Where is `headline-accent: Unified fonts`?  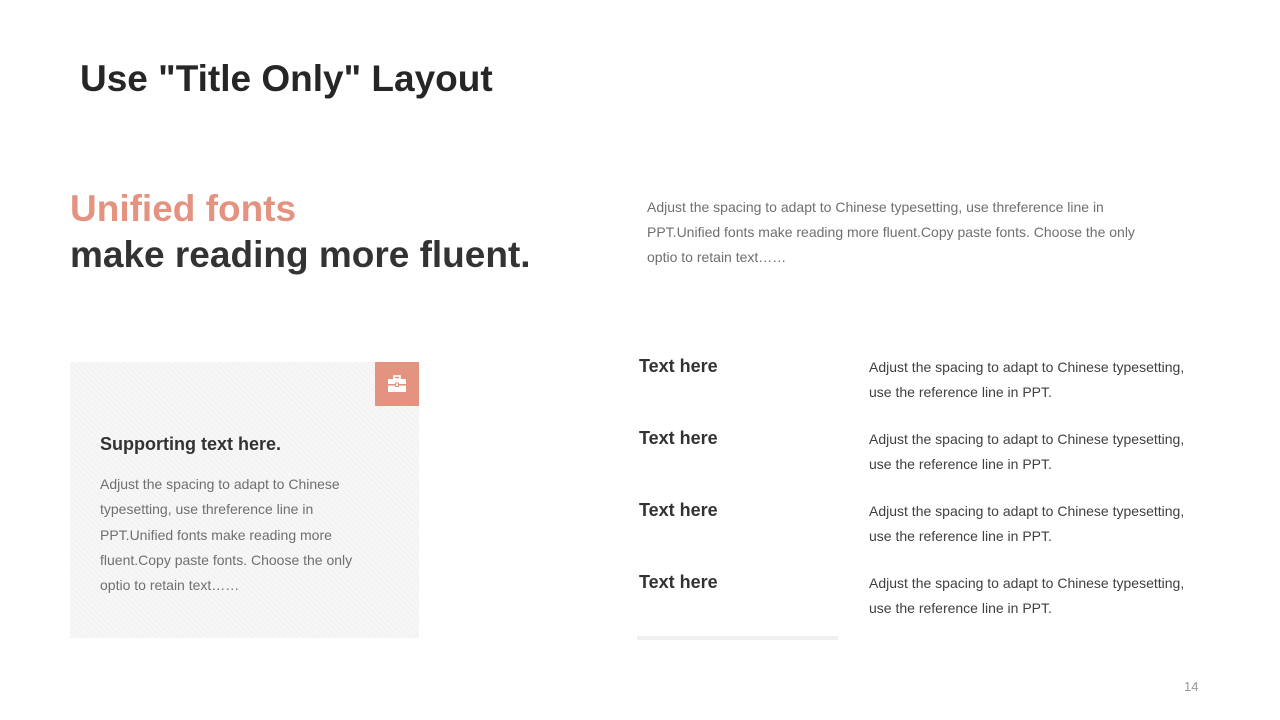
headline-accent: Unified fonts is located at coordinates (183, 208).